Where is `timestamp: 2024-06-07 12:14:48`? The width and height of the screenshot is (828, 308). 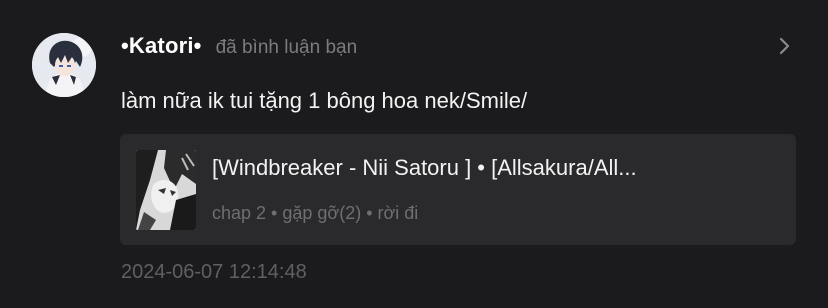 timestamp: 2024-06-07 12:14:48 is located at coordinates (214, 272).